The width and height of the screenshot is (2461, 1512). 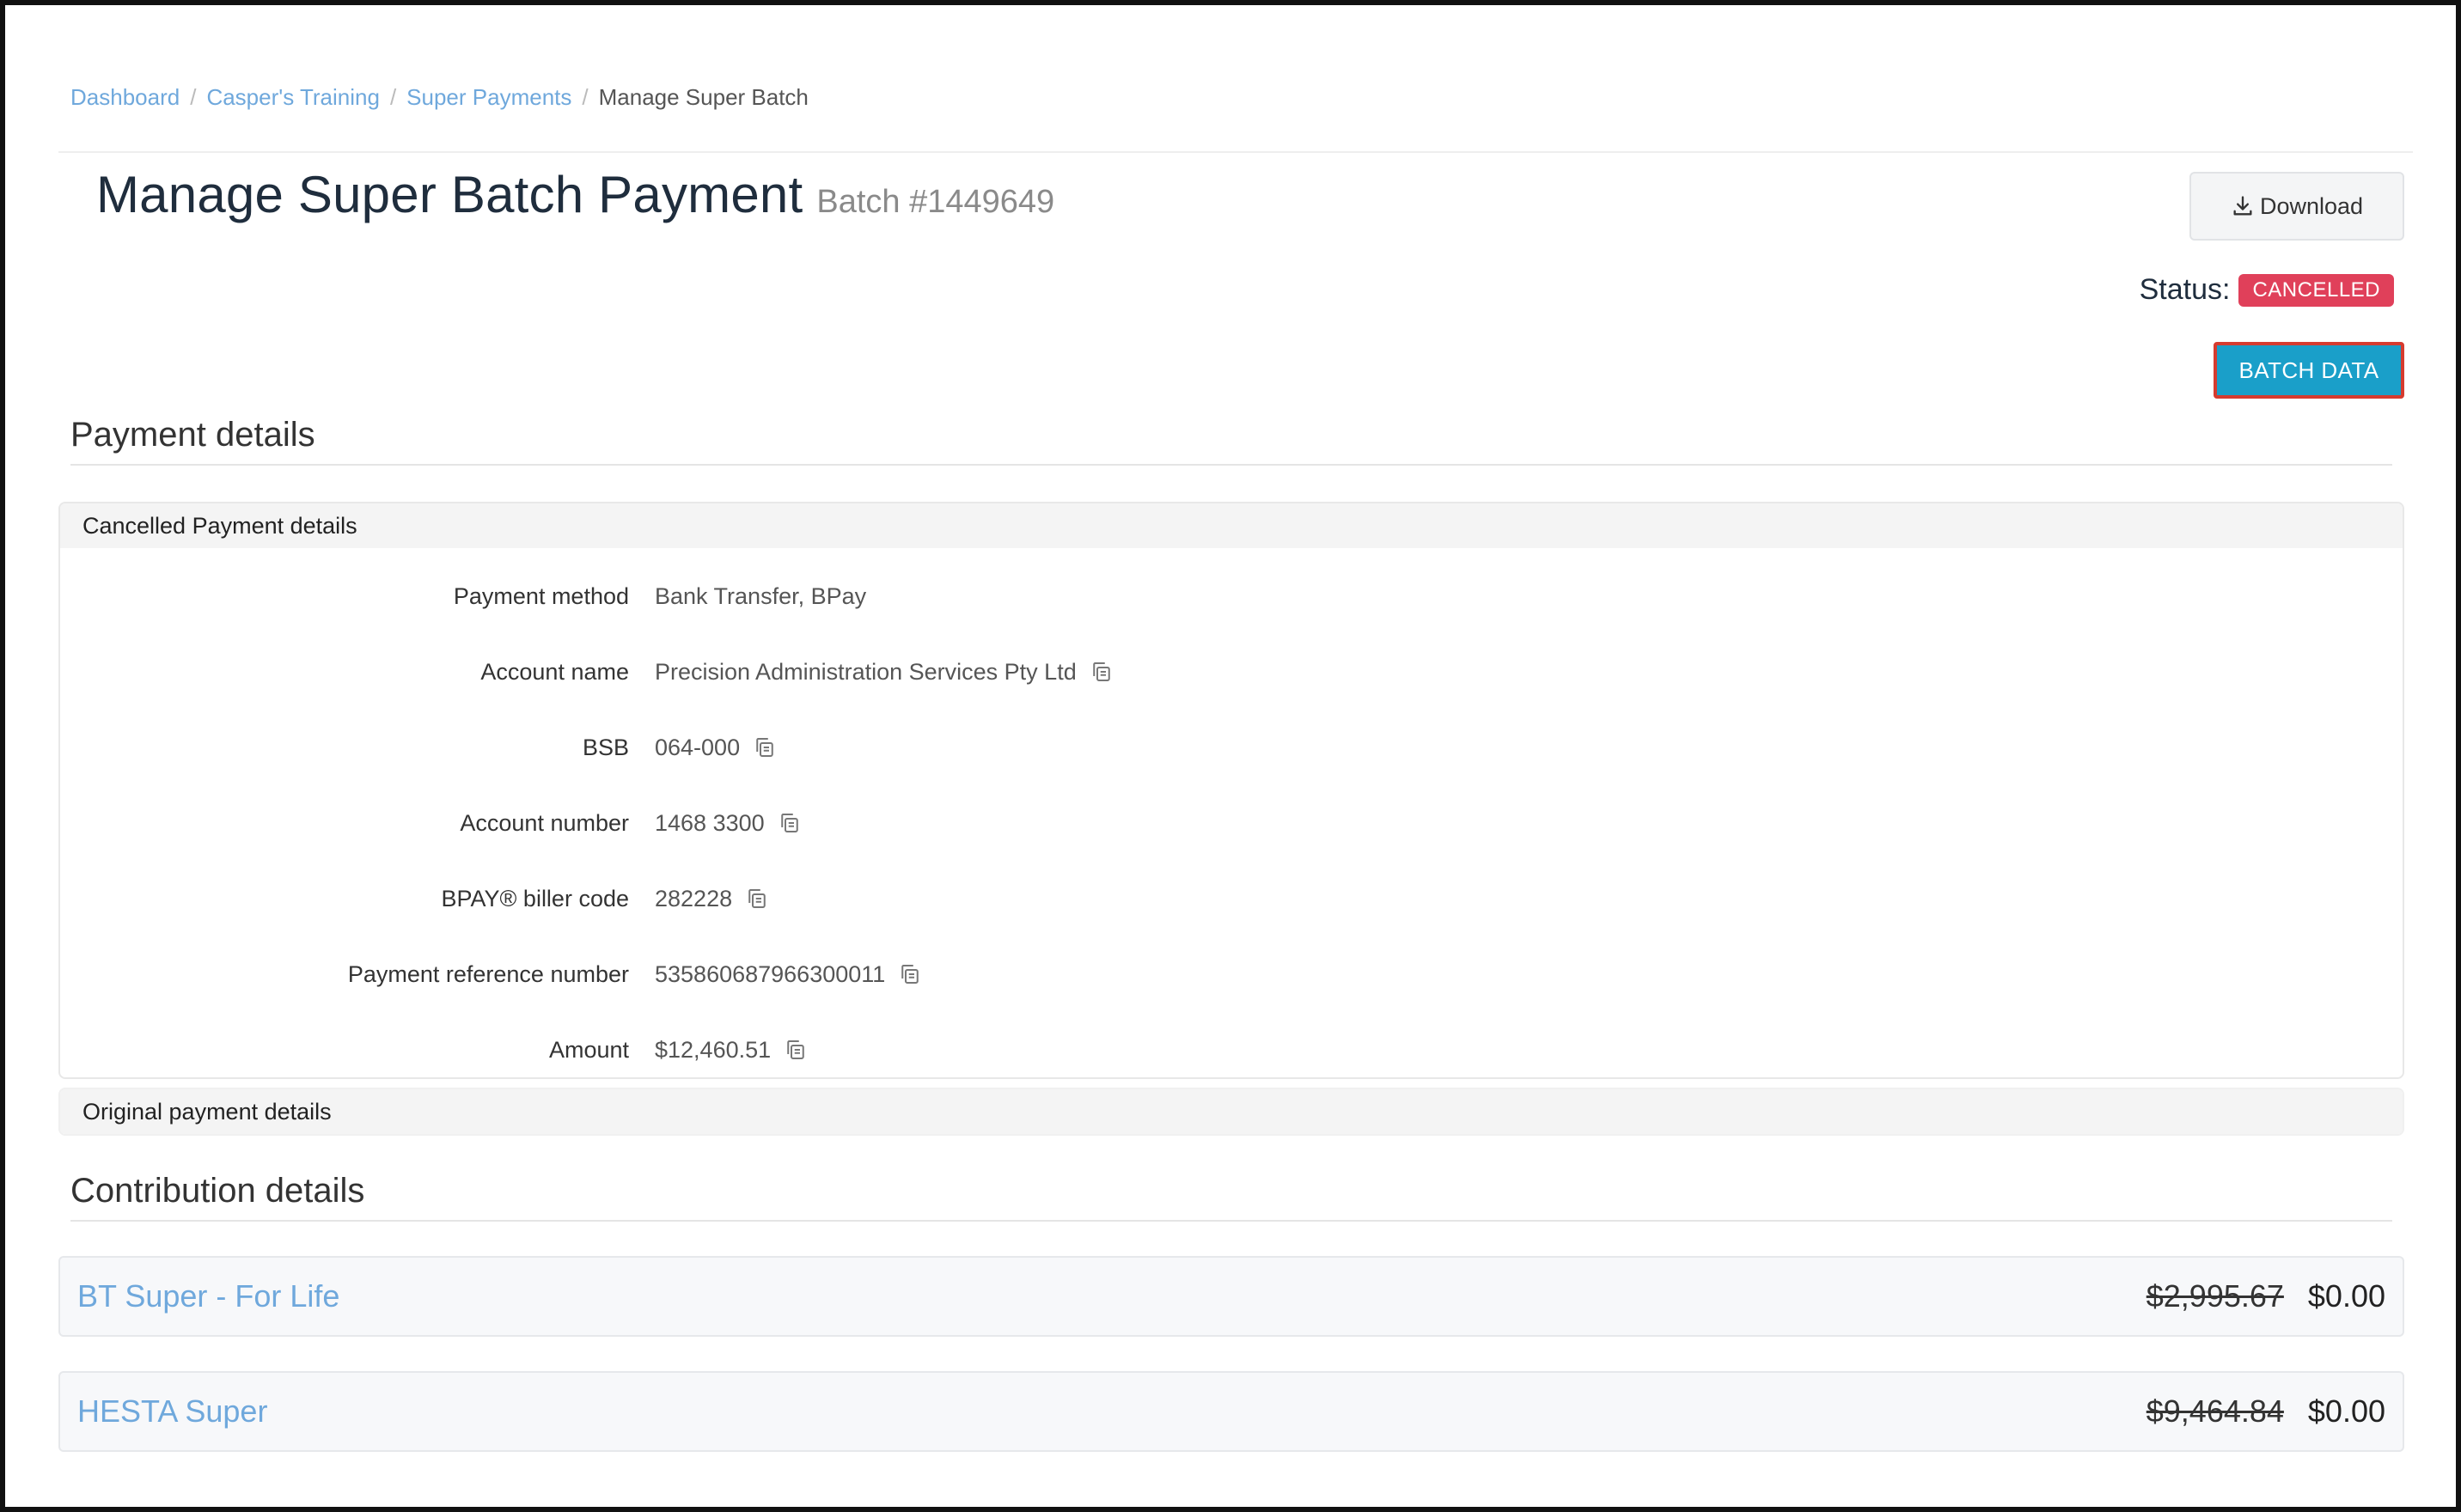 I want to click on detail-row-account-number: Account number 1468 3300, so click(x=1231, y=823).